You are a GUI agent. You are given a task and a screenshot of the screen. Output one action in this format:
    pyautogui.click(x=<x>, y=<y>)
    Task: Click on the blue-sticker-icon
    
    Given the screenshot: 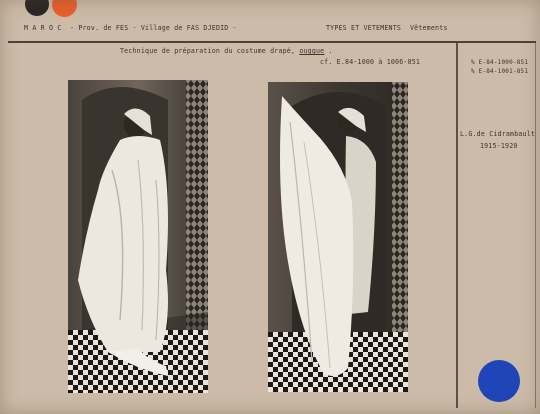 What is the action you would take?
    pyautogui.click(x=499, y=381)
    